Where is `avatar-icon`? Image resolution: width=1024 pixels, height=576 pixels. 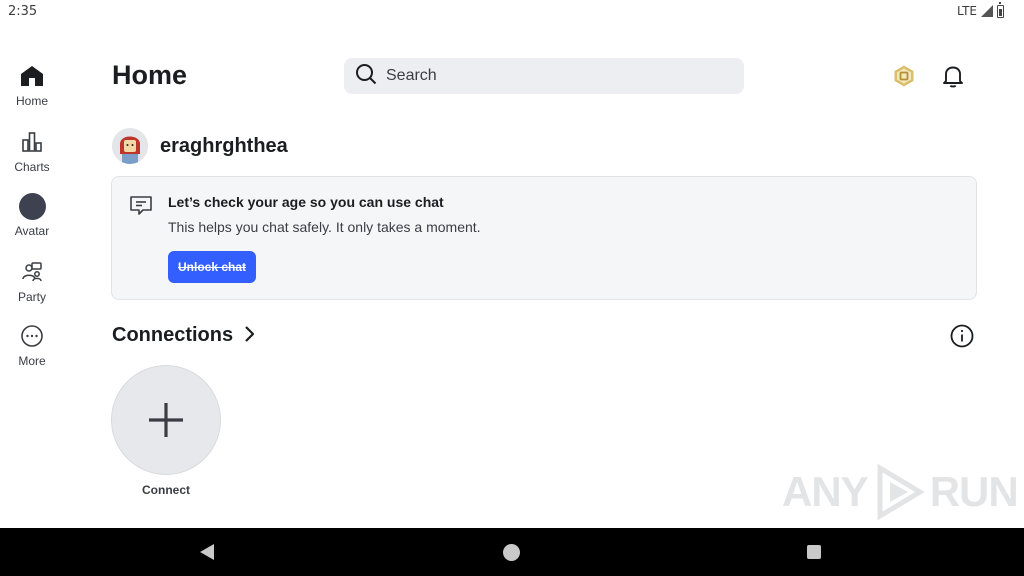 avatar-icon is located at coordinates (32, 206).